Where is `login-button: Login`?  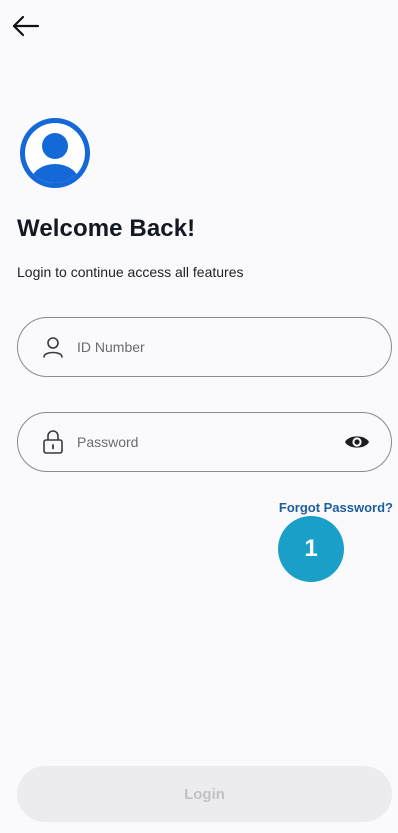 login-button: Login is located at coordinates (204, 794).